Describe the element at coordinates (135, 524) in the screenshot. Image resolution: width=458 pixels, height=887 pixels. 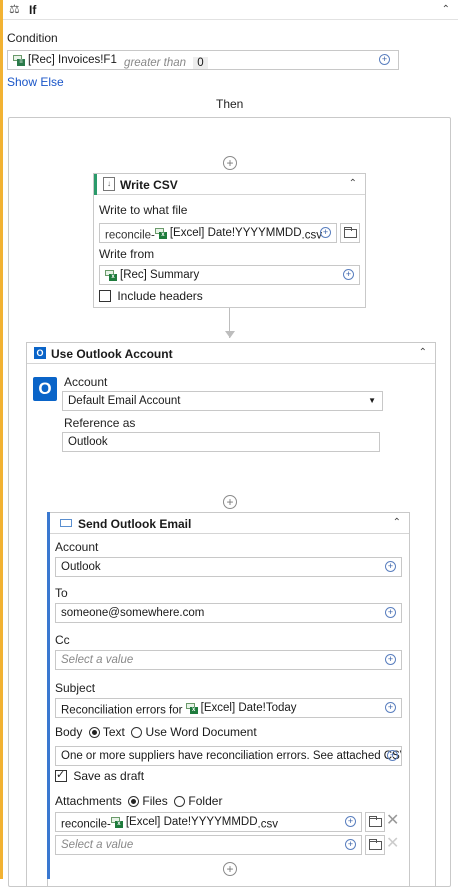
I see `send-email-title: Send Outlook Email` at that location.